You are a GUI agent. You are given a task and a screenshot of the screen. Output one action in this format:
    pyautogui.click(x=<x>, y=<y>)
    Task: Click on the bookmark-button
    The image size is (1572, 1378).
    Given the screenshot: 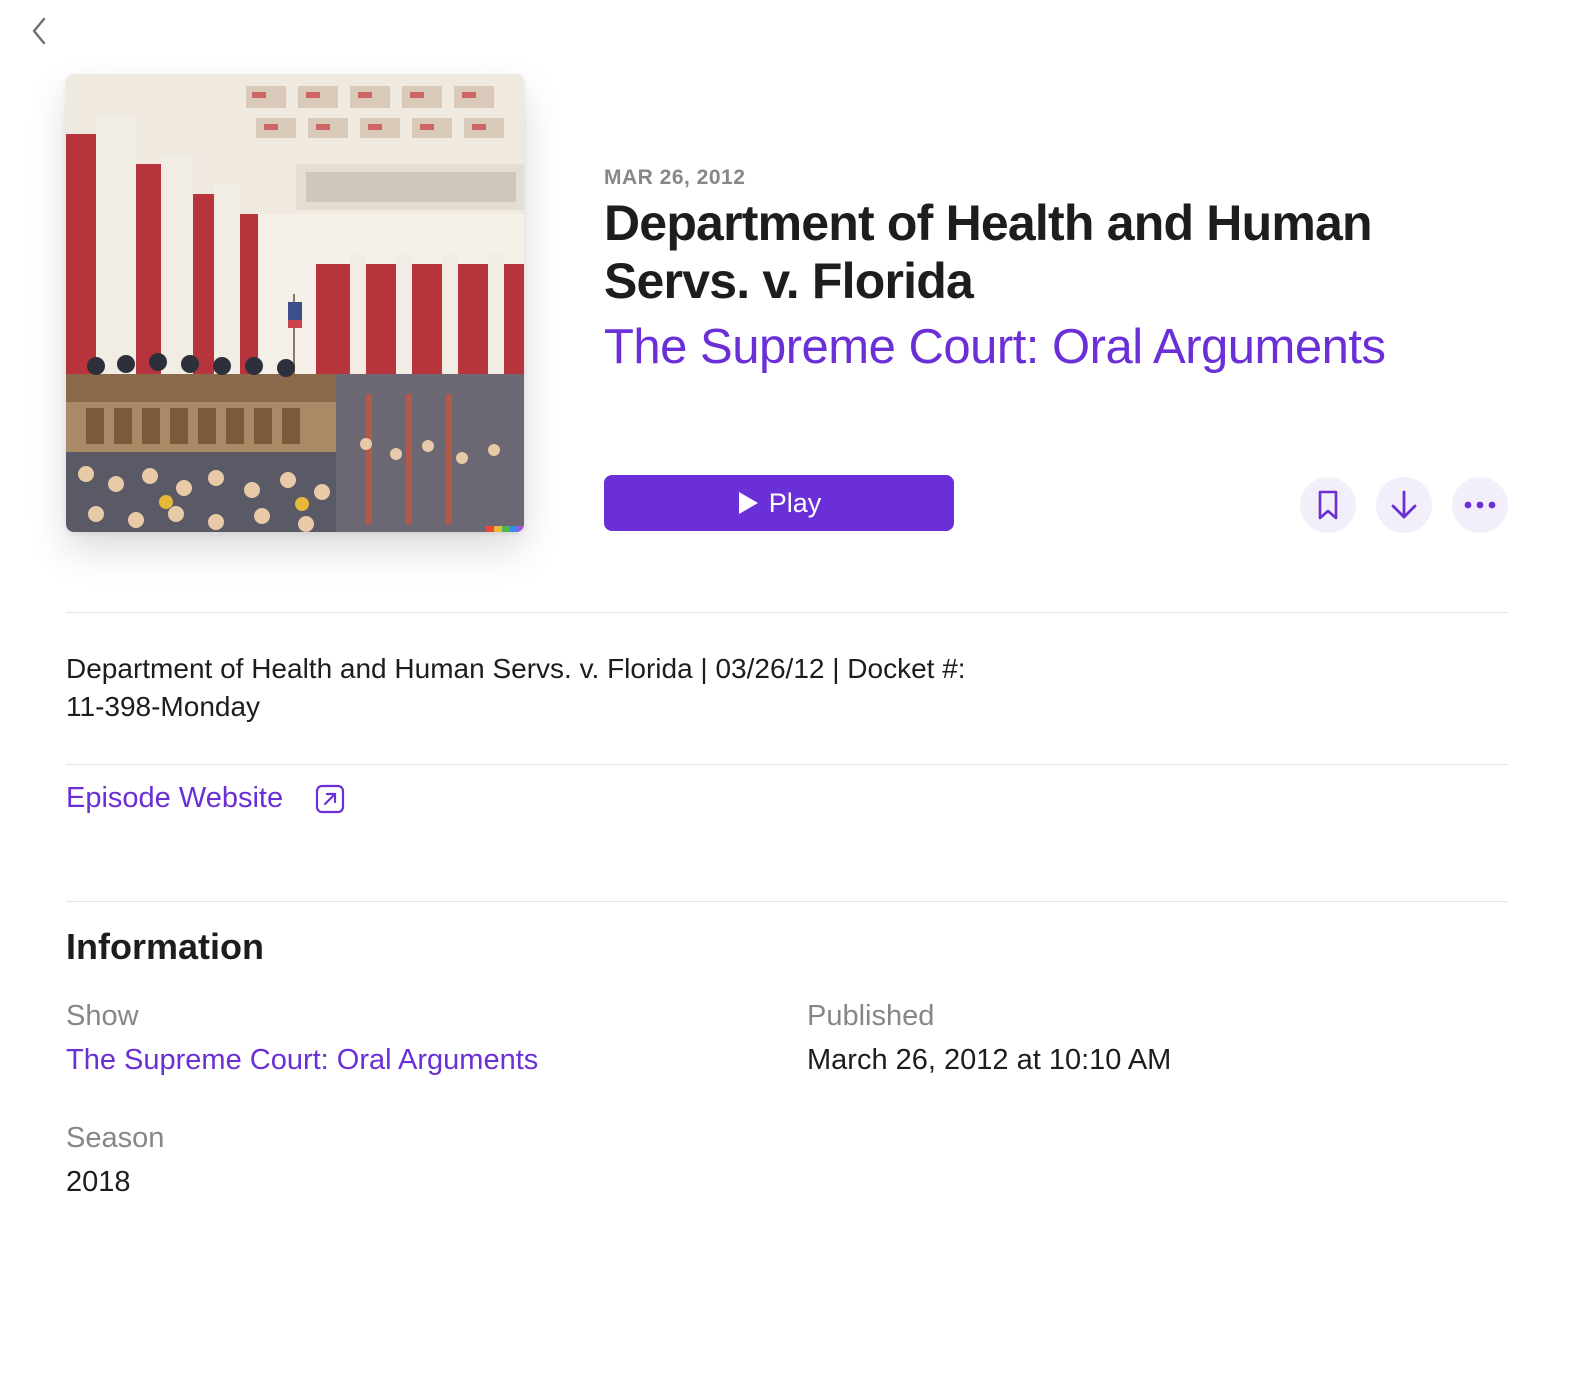 What is the action you would take?
    pyautogui.click(x=1328, y=505)
    